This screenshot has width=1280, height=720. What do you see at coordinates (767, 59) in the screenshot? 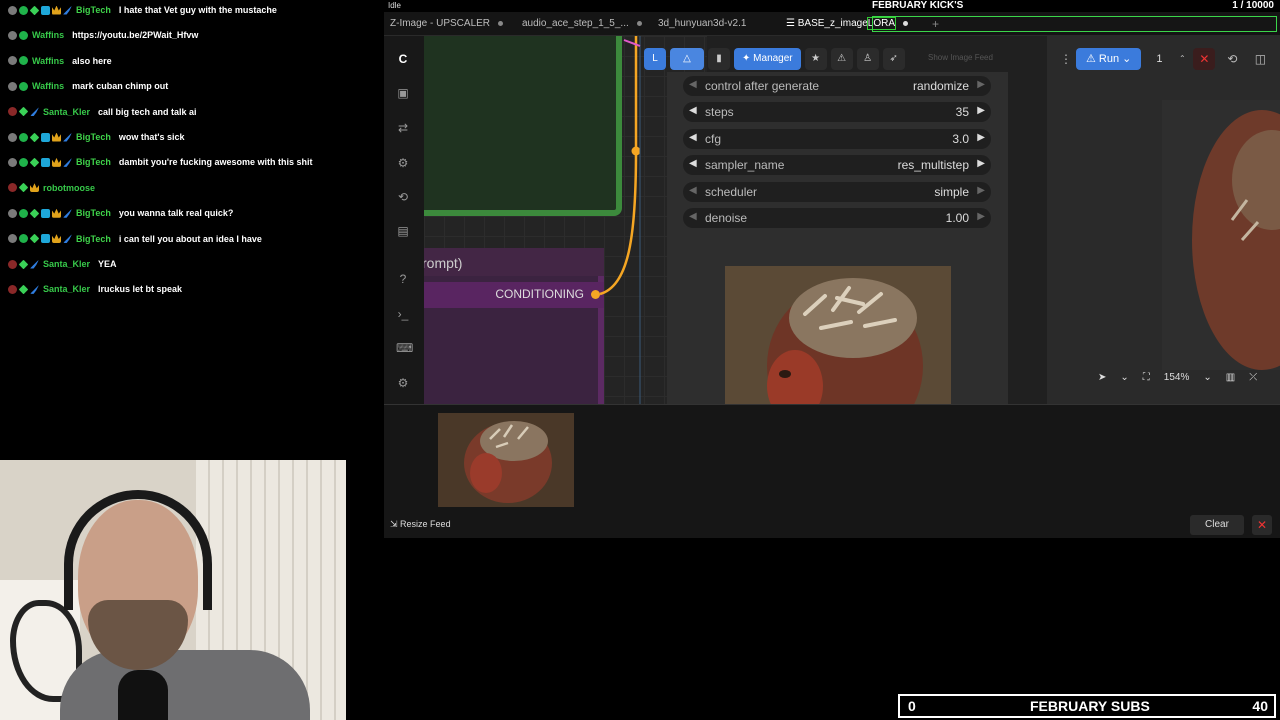
I see `manager-button: ✦ Manager` at bounding box center [767, 59].